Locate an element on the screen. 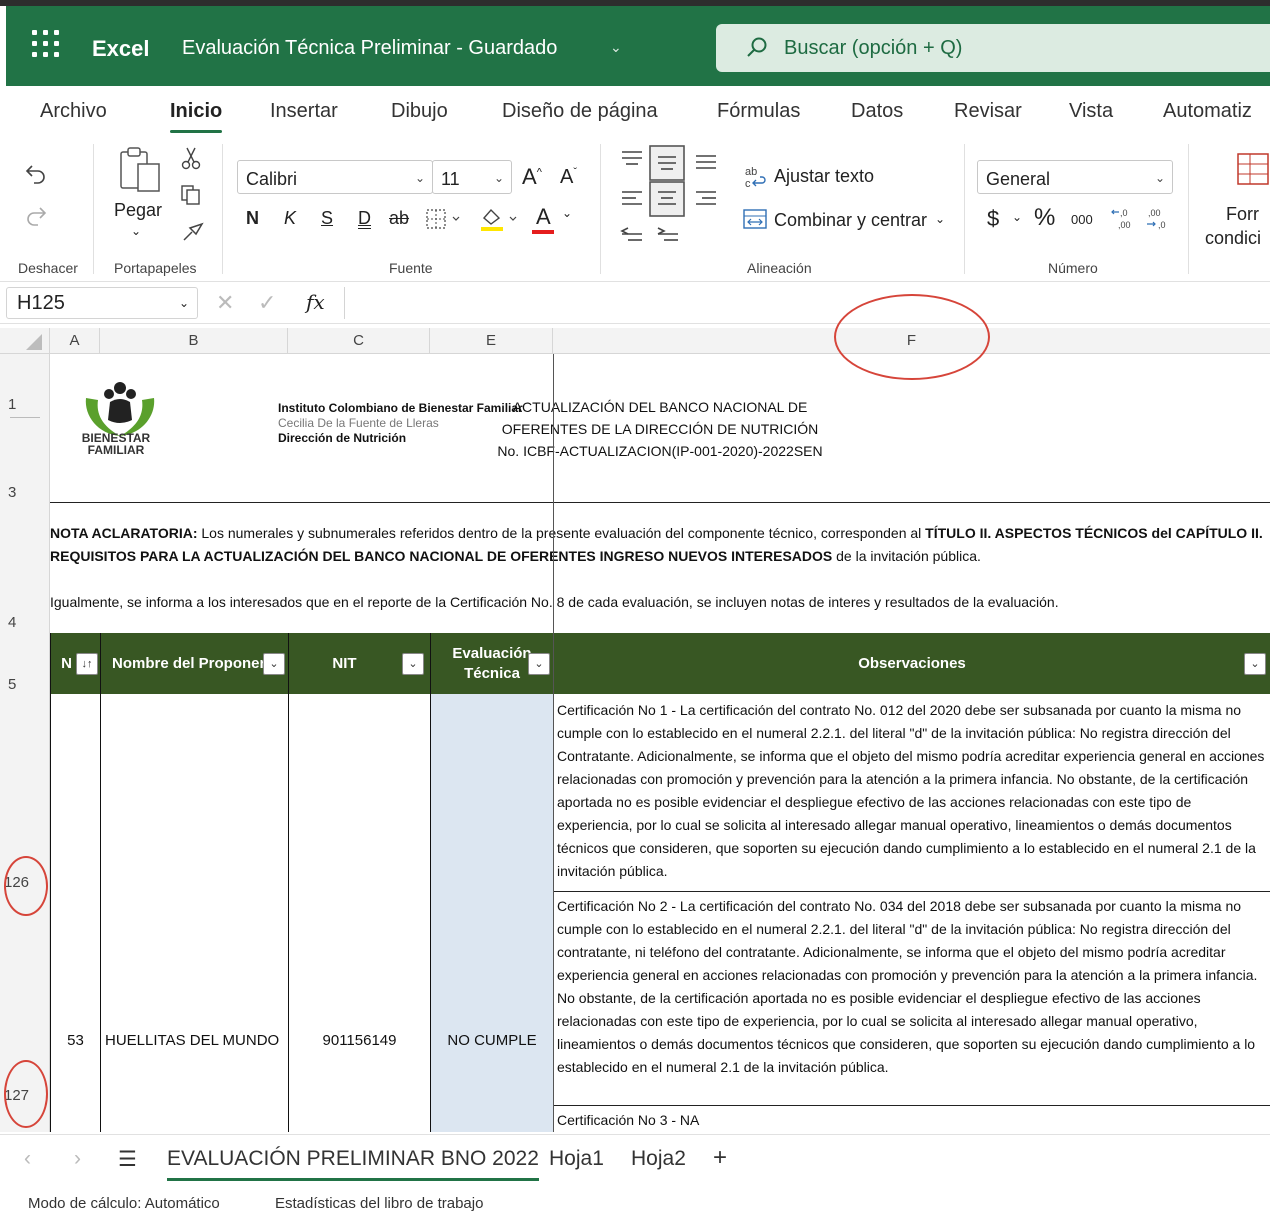 The image size is (1270, 1212). decrease-font-icon: Aˇ is located at coordinates (568, 177).